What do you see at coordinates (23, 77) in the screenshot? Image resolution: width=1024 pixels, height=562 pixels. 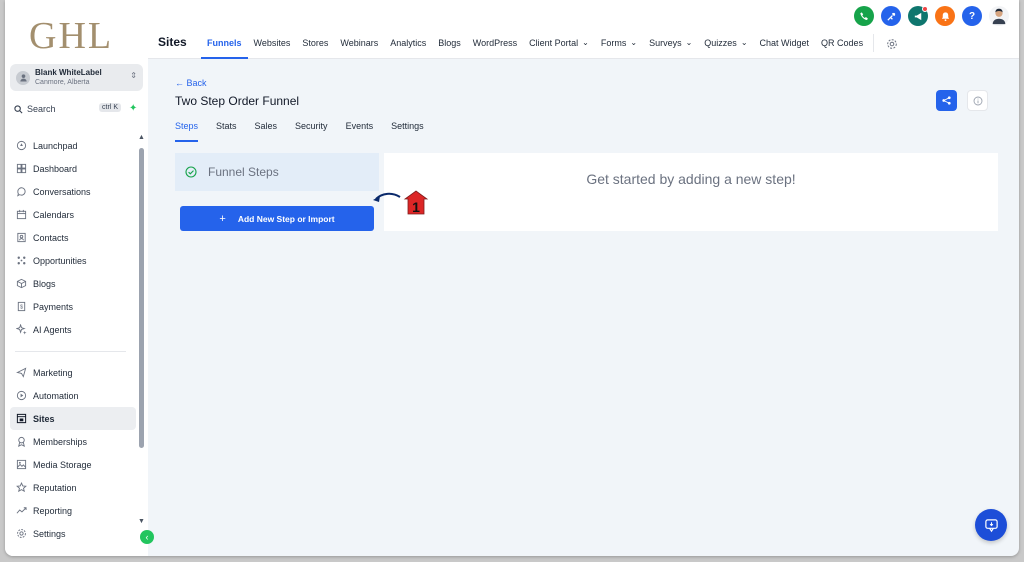 I see `account-avatar-icon` at bounding box center [23, 77].